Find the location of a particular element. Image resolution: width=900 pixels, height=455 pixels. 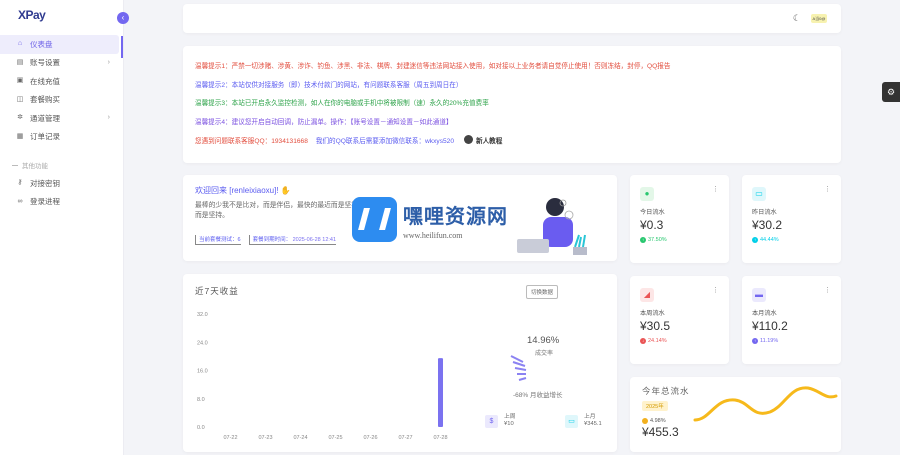

sidebar-collapse-button: ‹ is located at coordinates (123, 18).